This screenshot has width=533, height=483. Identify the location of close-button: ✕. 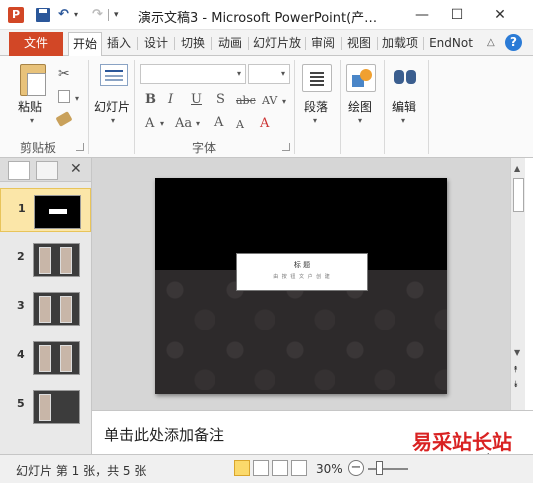
(500, 15).